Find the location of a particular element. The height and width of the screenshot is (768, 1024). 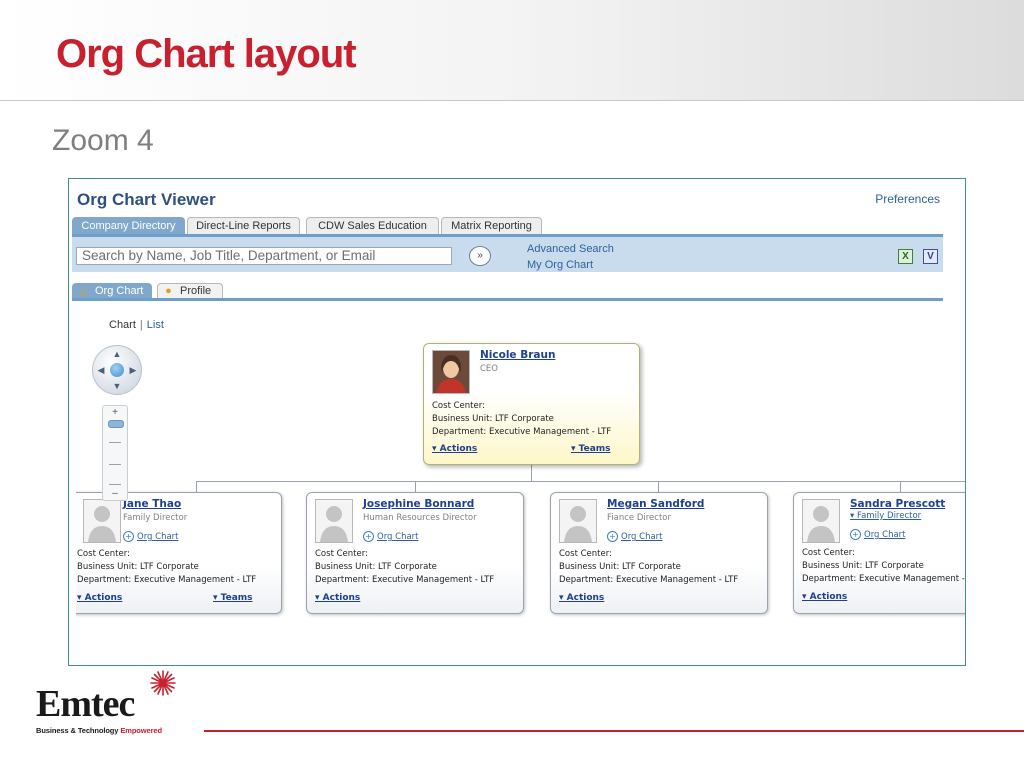

megan-org-chart-link: + Org Chart is located at coordinates (635, 536).